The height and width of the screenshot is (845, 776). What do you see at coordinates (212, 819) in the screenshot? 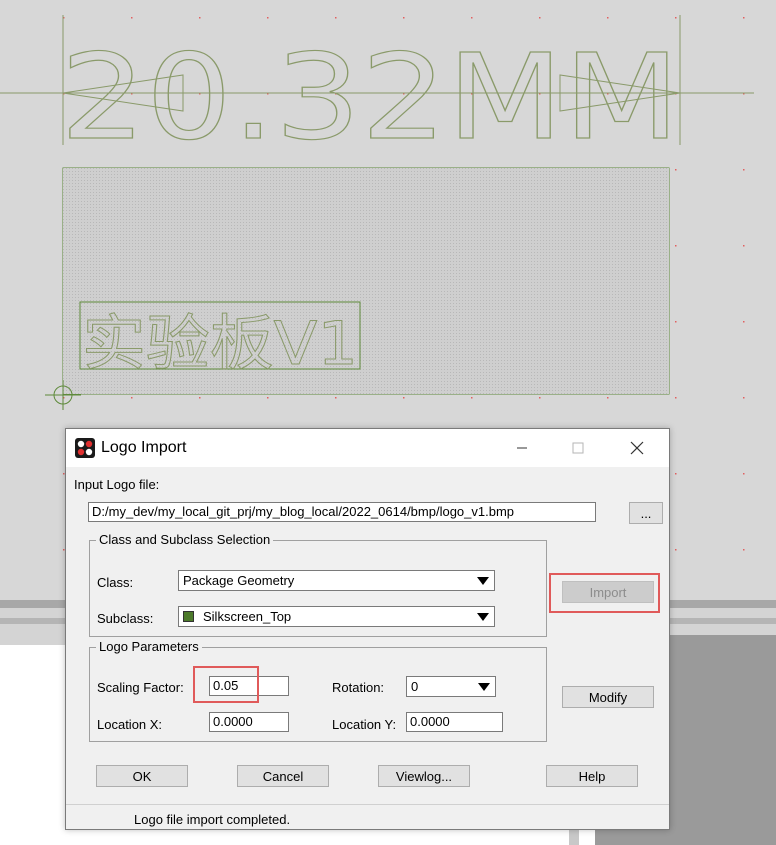
I see `status-text: Logo file import completed.` at bounding box center [212, 819].